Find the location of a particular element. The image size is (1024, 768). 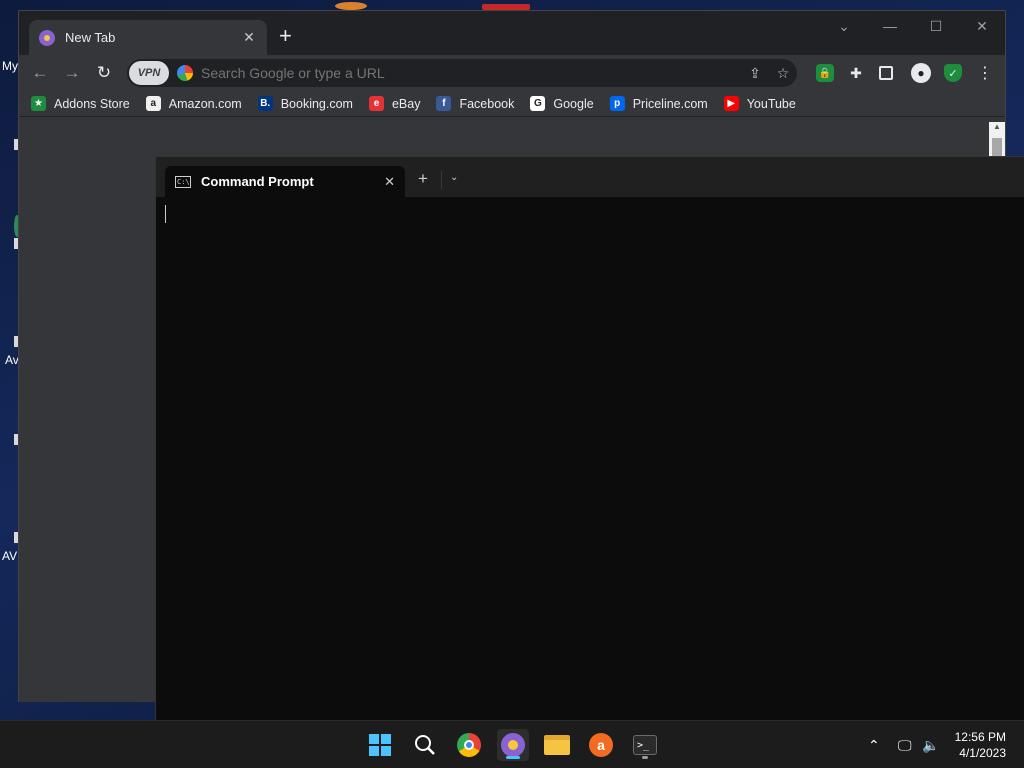

browser-toolbar: ← → ↻ VPN ⇪ ☆ 🔒 ✚ ● ✓ ⋮ is located at coordinates (512, 73).